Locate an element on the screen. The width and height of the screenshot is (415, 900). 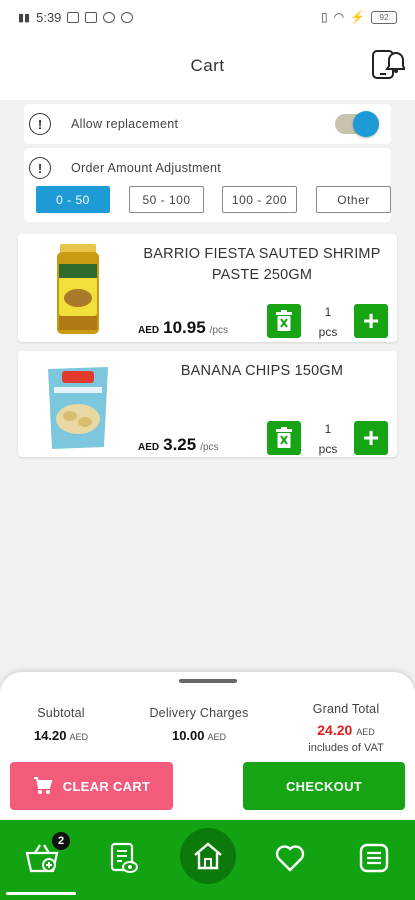
whatsapp-icon is located at coordinates (127, 17).